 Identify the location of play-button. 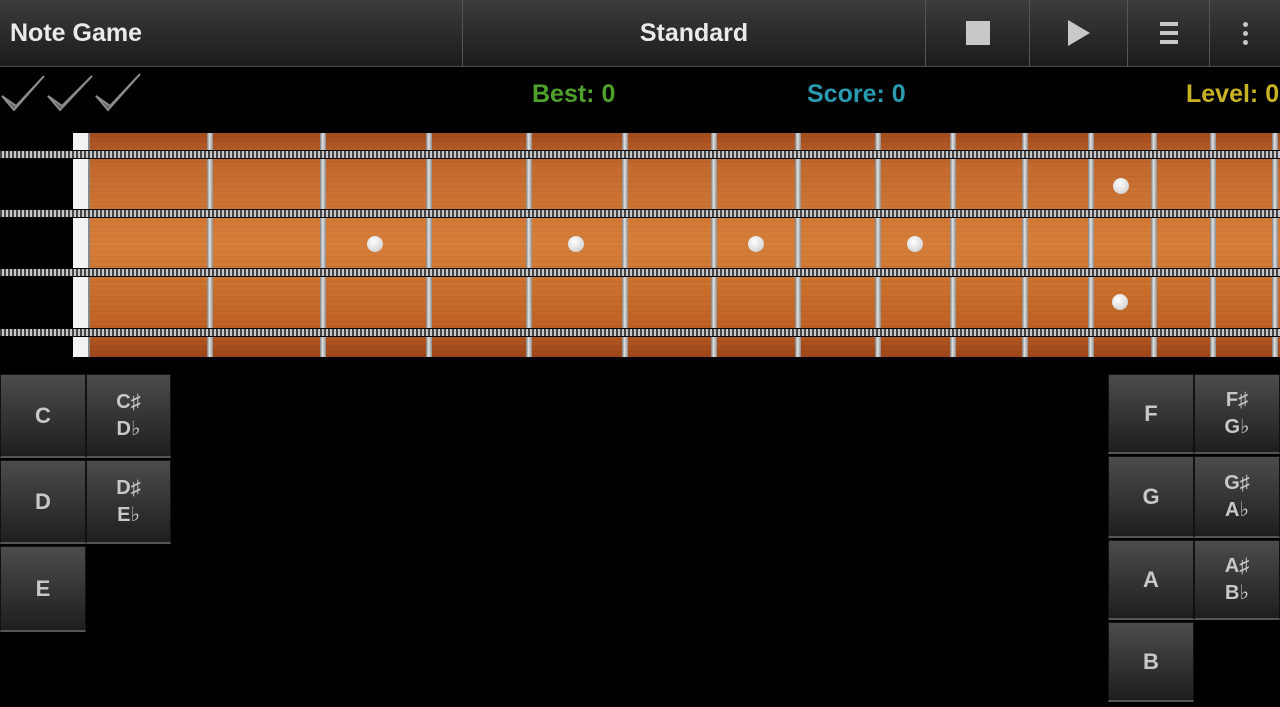
(1079, 33).